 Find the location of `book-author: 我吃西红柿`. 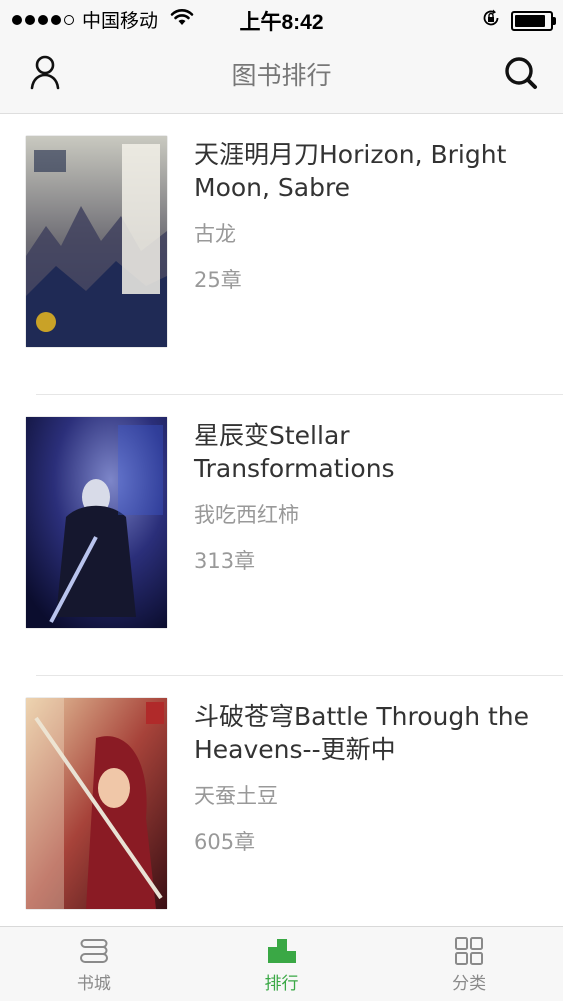

book-author: 我吃西红柿 is located at coordinates (246, 515).